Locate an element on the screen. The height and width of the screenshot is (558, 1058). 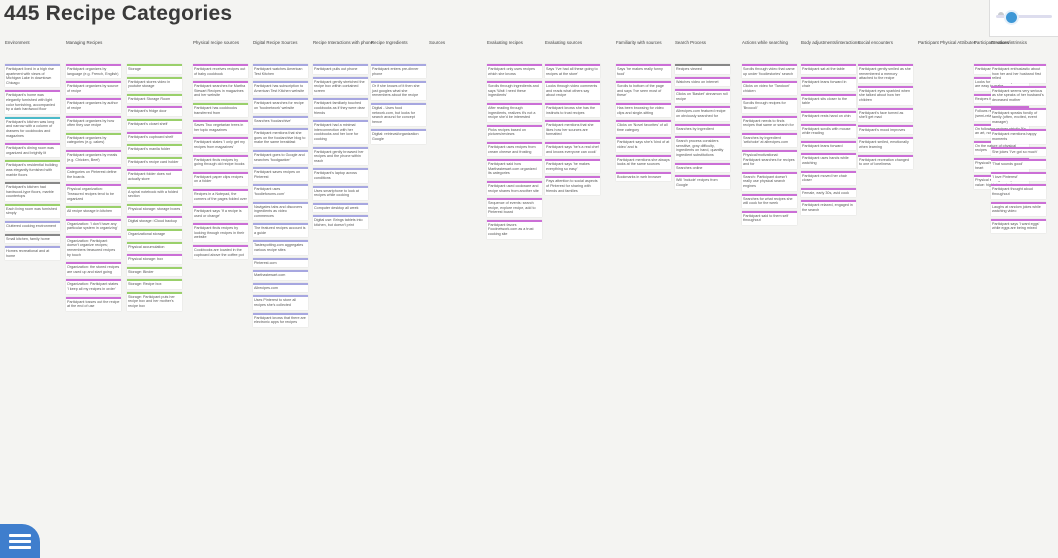
sticky-note: Participant enters pre-dinner phone is located at coordinates (398, 71).